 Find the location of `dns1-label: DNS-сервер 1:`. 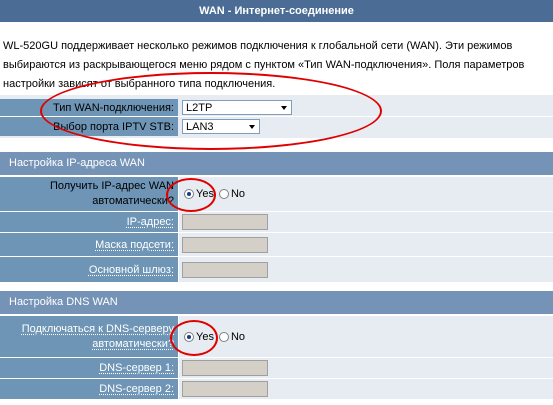

dns1-label: DNS-сервер 1: is located at coordinates (89, 368).